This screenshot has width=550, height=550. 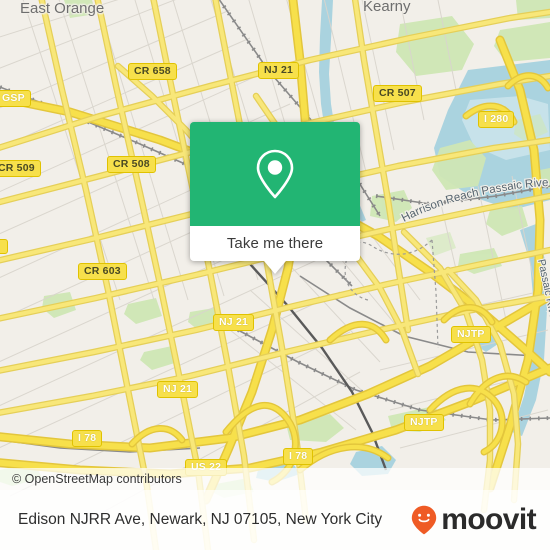 I want to click on shield-i-78-right-label: I 78, so click(x=298, y=456).